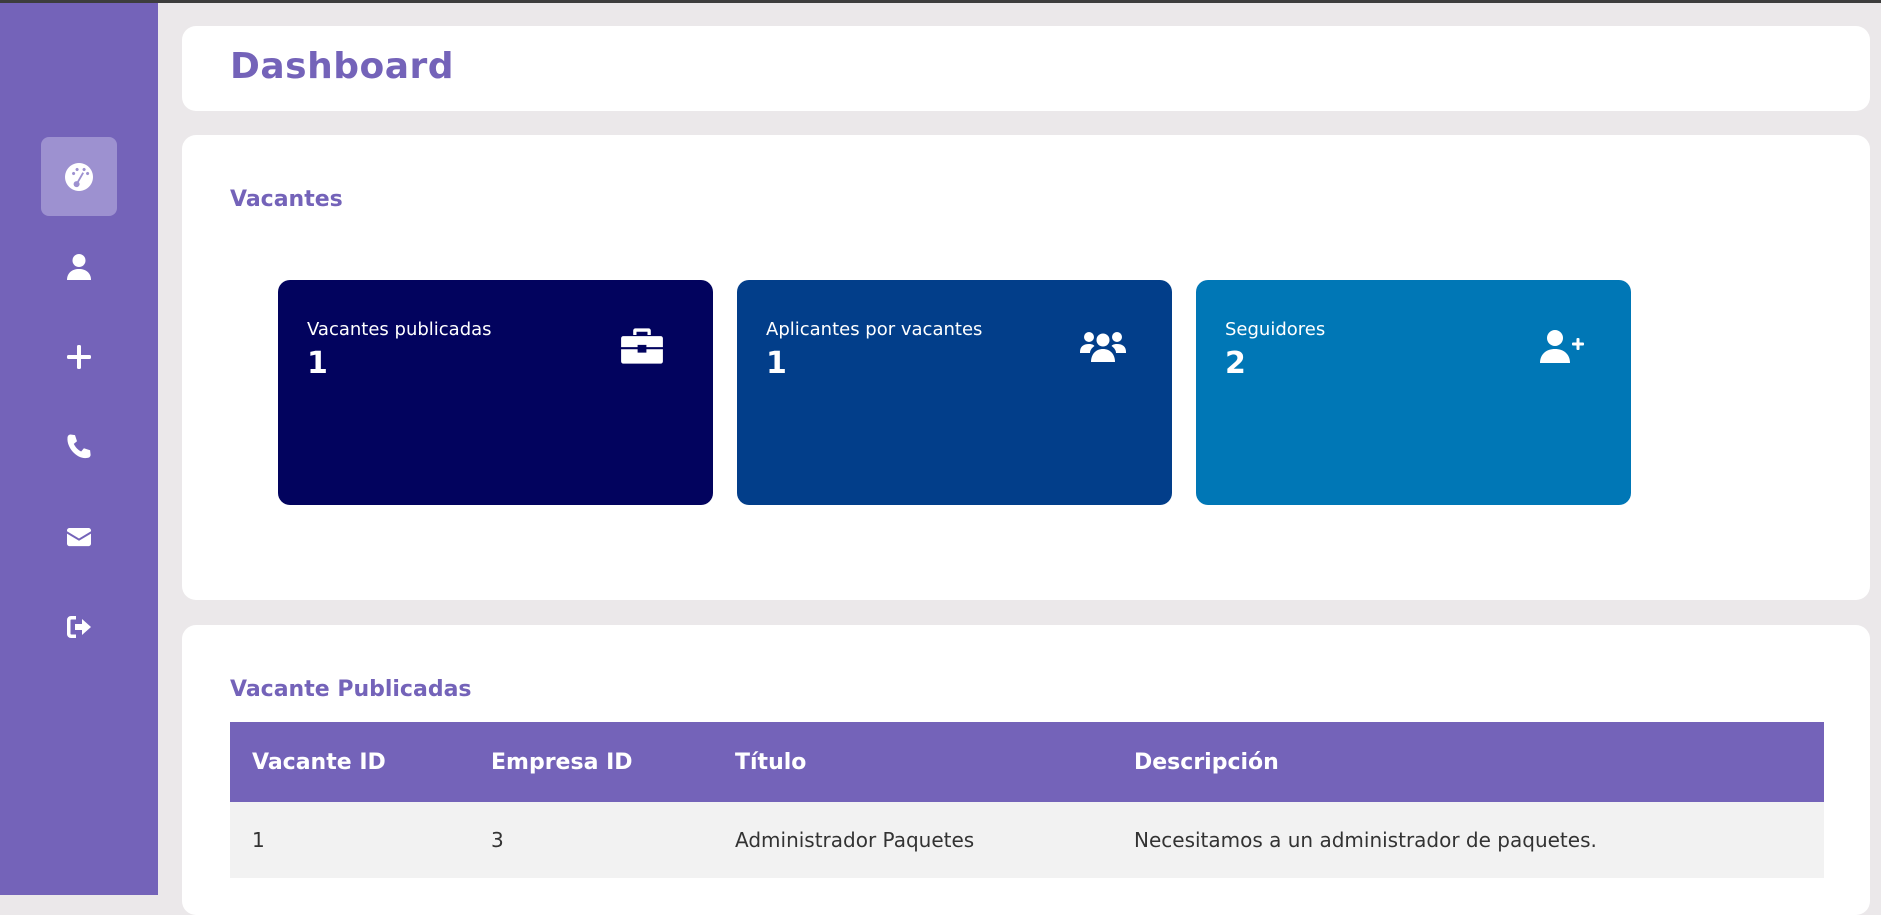 This screenshot has height=915, width=1881. Describe the element at coordinates (286, 199) in the screenshot. I see `stats-section-title: Vacantes` at that location.